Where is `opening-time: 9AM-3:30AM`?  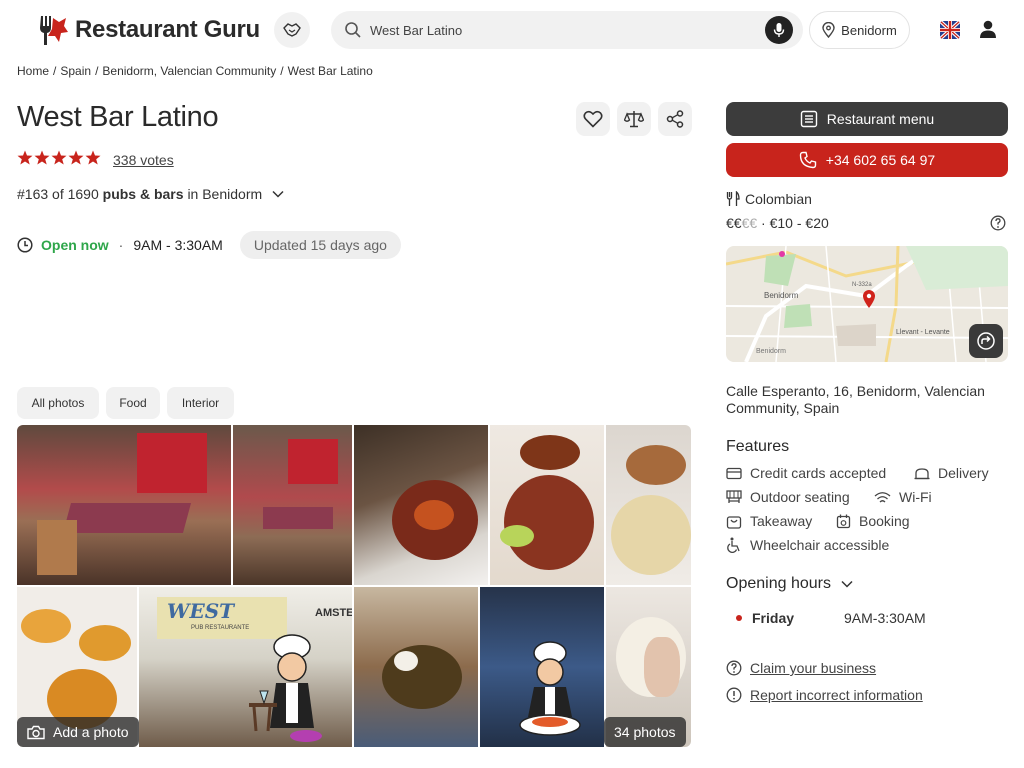 opening-time: 9AM-3:30AM is located at coordinates (885, 618).